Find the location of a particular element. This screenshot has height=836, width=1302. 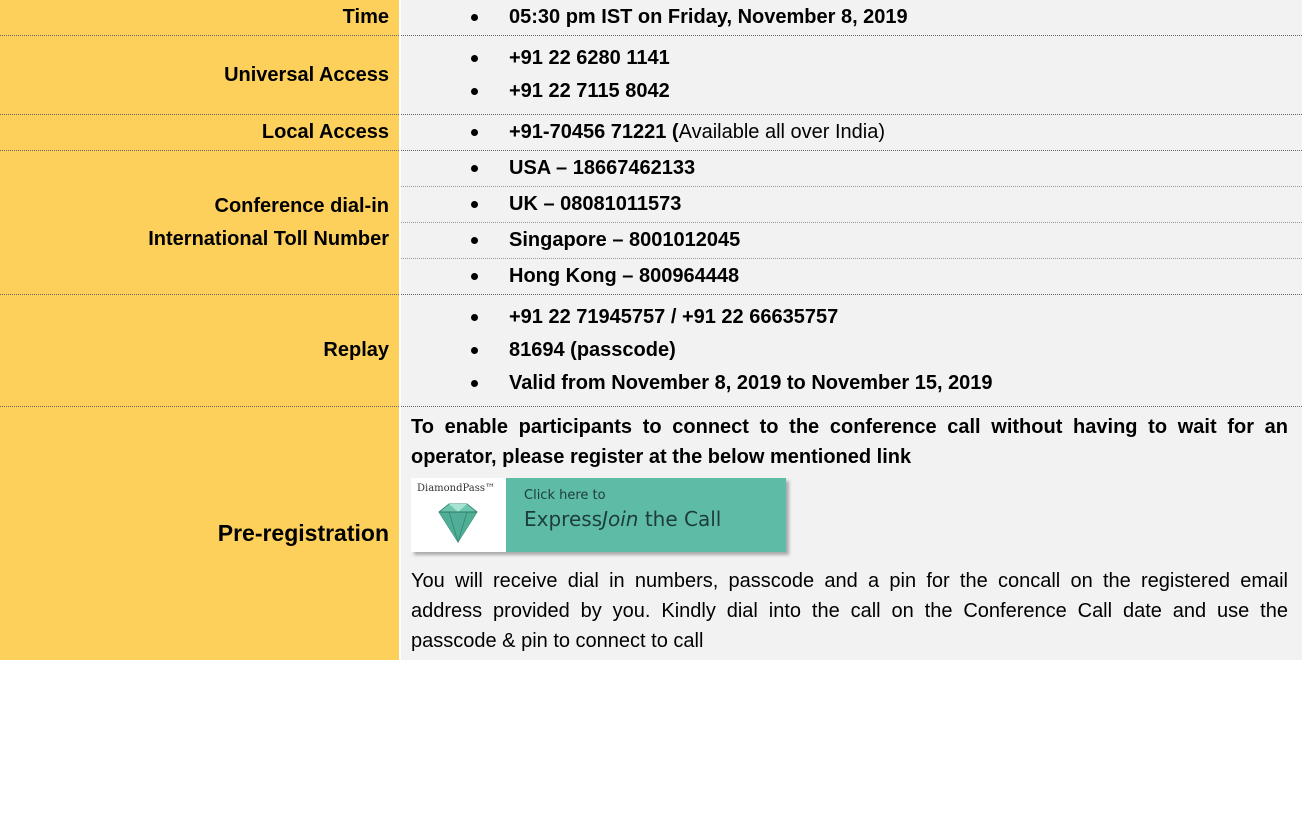

banner-body: Click here to ExpressJoin the Call is located at coordinates (646, 515).